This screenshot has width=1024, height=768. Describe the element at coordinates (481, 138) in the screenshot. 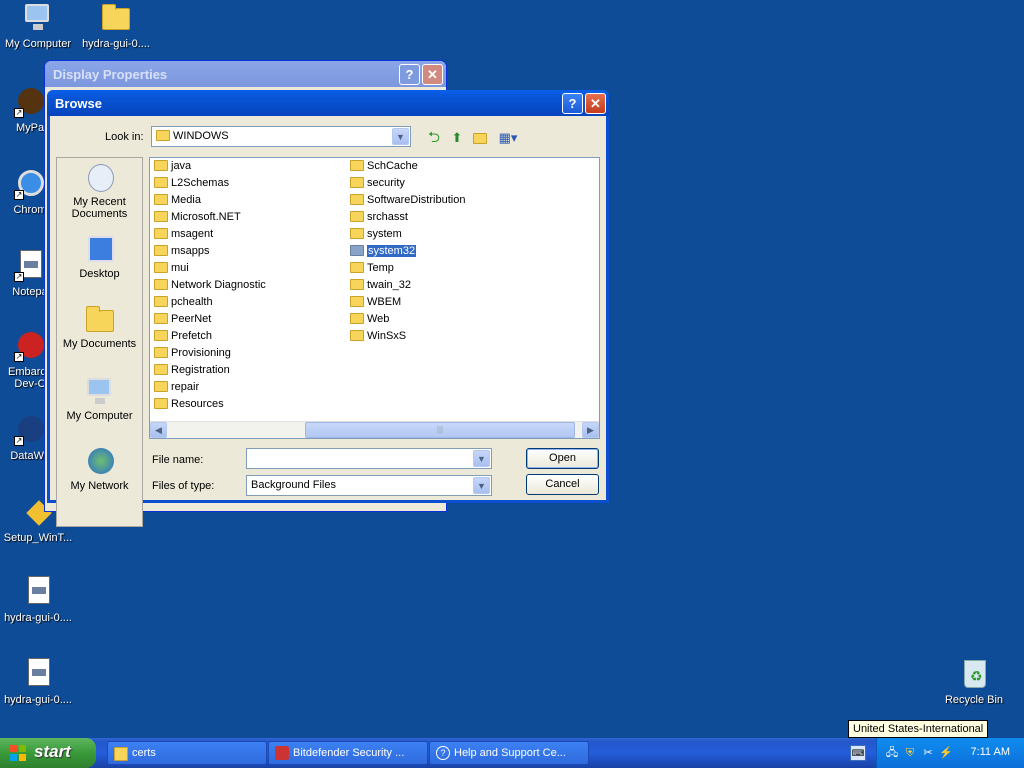

I see `new-folder-icon` at that location.